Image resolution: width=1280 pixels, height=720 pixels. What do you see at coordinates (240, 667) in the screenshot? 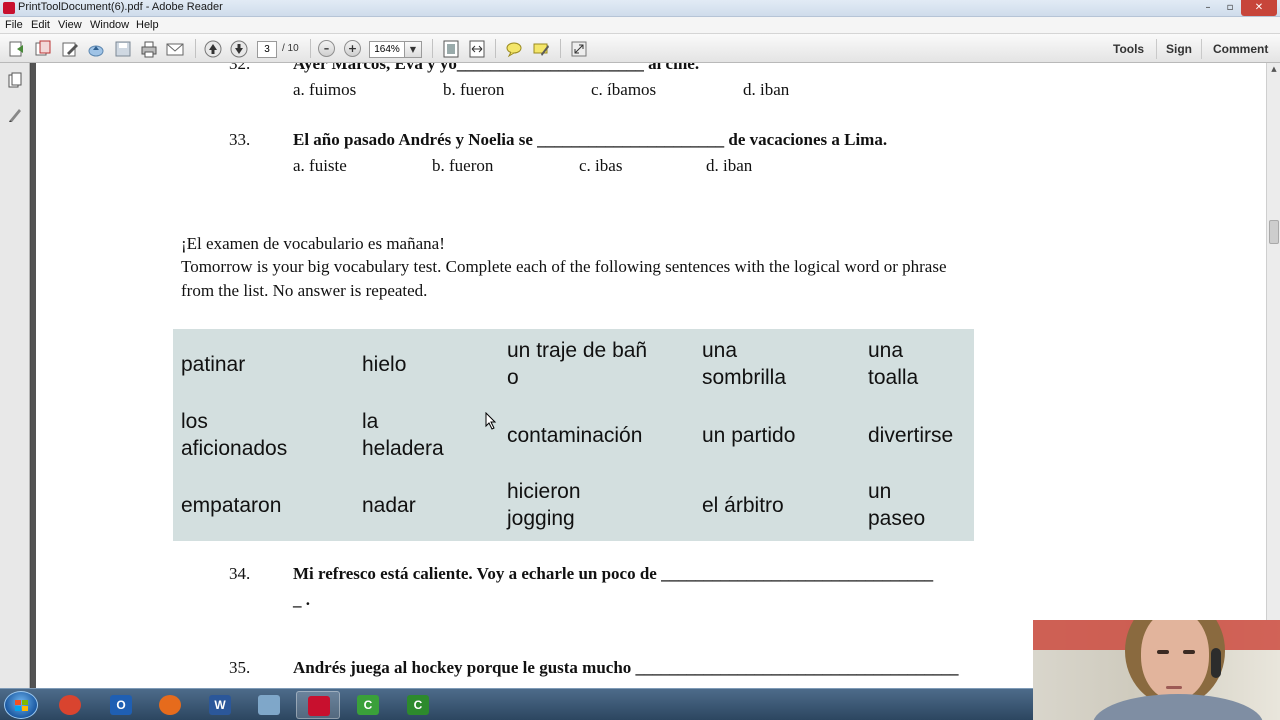
I see `question-number: 35.` at bounding box center [240, 667].